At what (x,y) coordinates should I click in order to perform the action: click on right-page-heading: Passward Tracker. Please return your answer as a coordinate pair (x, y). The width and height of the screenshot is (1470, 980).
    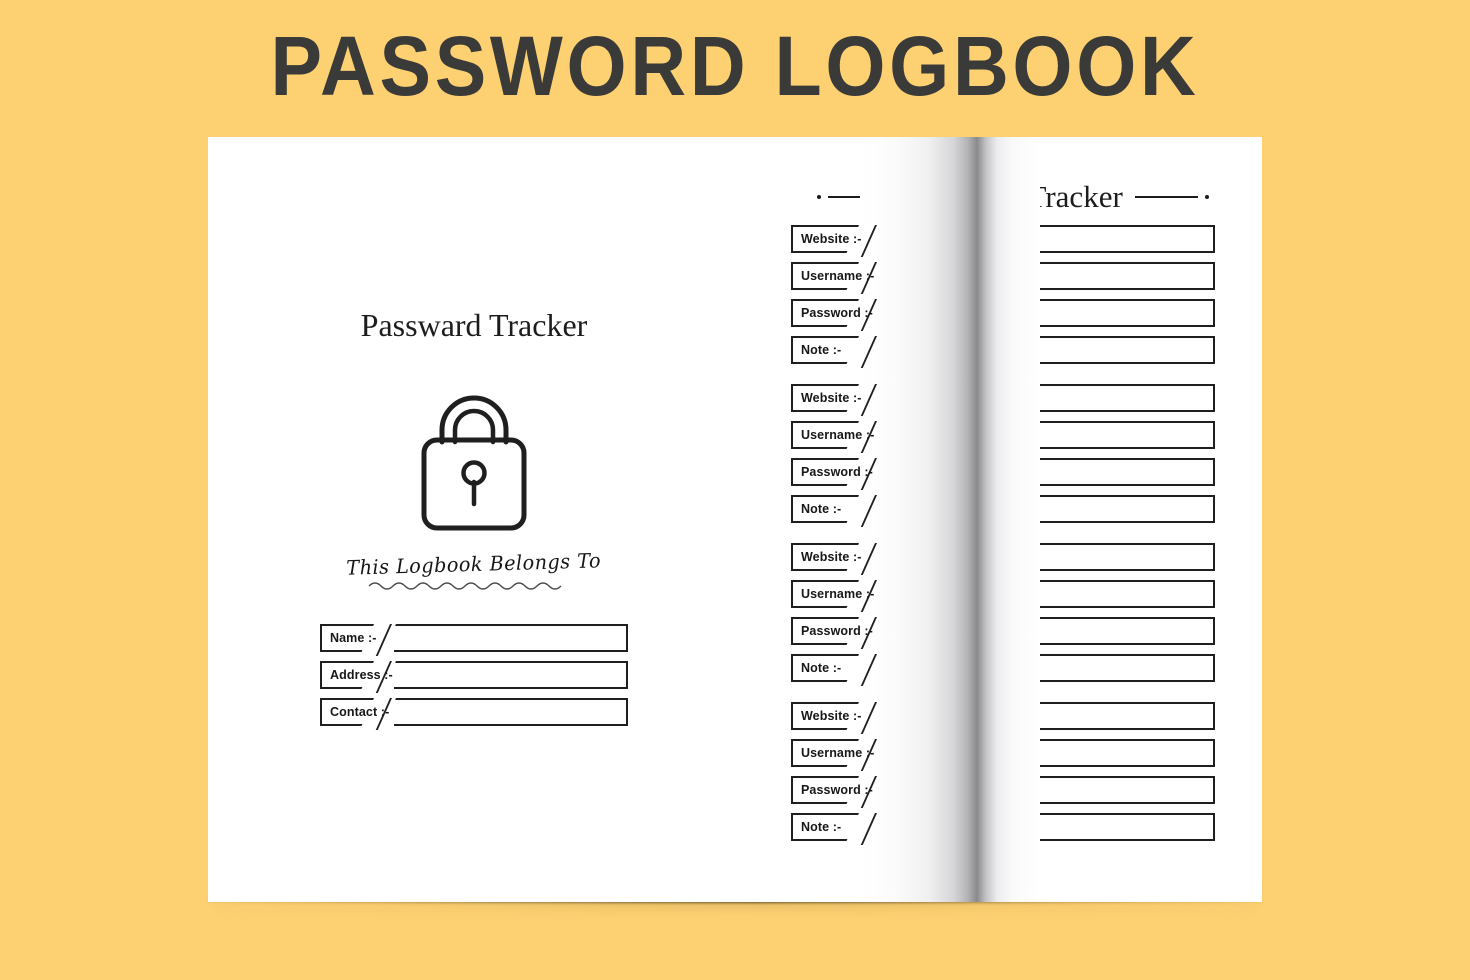
    Looking at the image, I should click on (1013, 196).